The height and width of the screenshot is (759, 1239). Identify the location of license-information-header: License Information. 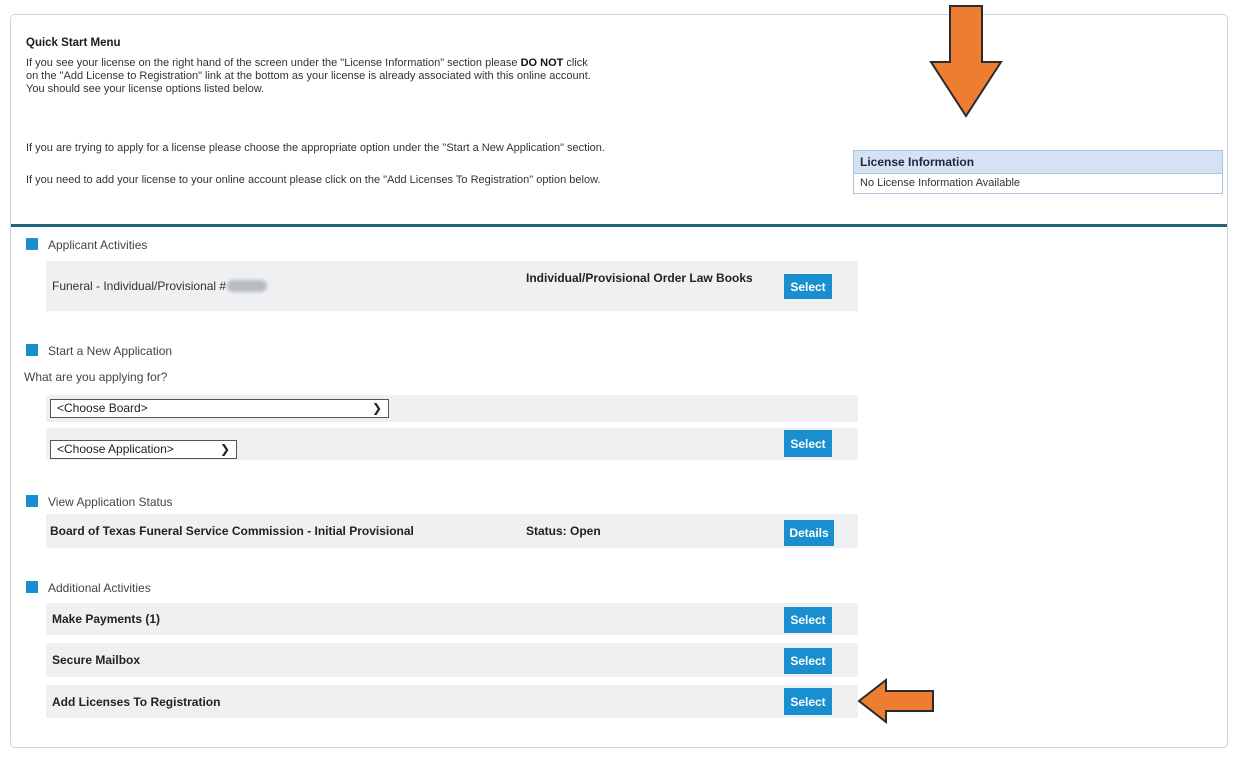
(1038, 162).